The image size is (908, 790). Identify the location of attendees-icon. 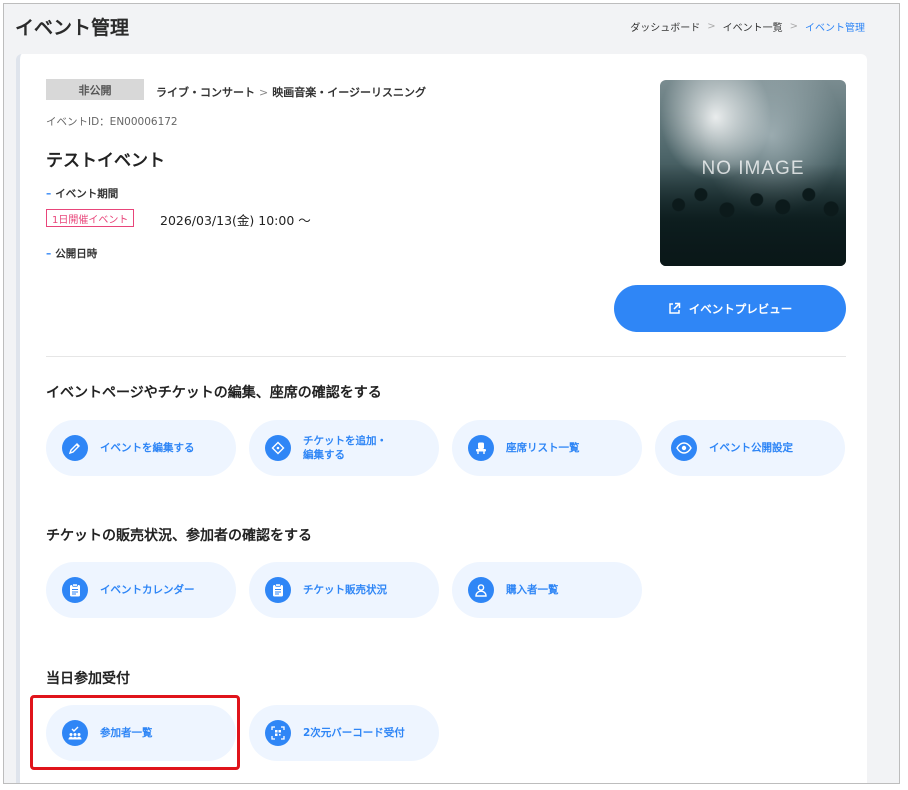
(75, 733).